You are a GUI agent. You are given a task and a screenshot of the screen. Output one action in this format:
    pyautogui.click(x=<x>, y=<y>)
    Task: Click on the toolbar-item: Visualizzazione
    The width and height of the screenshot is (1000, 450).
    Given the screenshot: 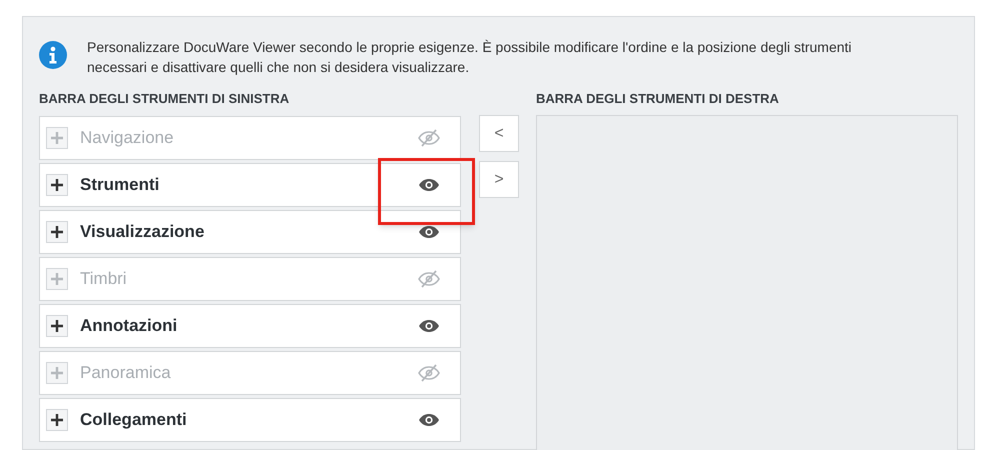 What is the action you would take?
    pyautogui.click(x=250, y=232)
    